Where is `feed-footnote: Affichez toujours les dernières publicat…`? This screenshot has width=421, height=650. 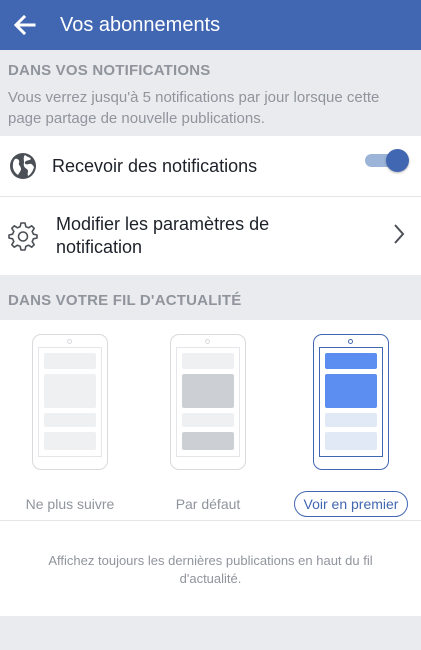 feed-footnote: Affichez toujours les dernières publicat… is located at coordinates (210, 569).